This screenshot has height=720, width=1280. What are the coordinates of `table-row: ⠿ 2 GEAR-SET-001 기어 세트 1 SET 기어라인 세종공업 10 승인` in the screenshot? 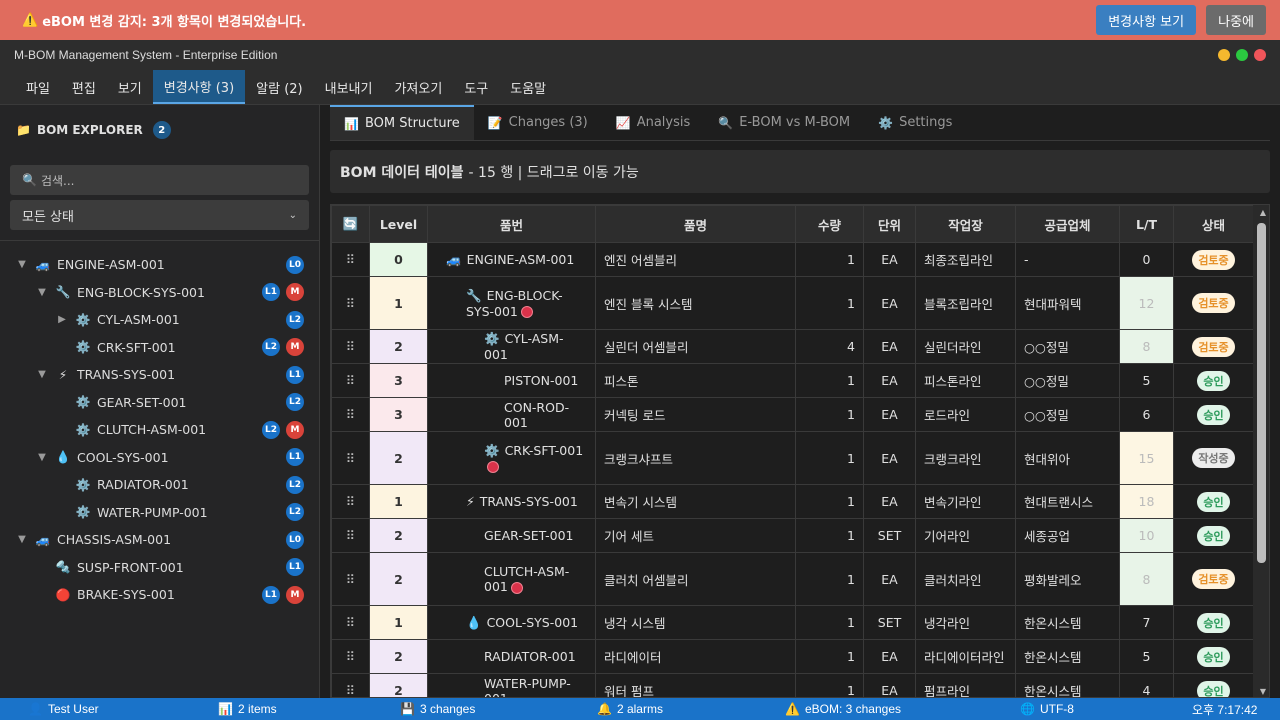 It's located at (792, 535).